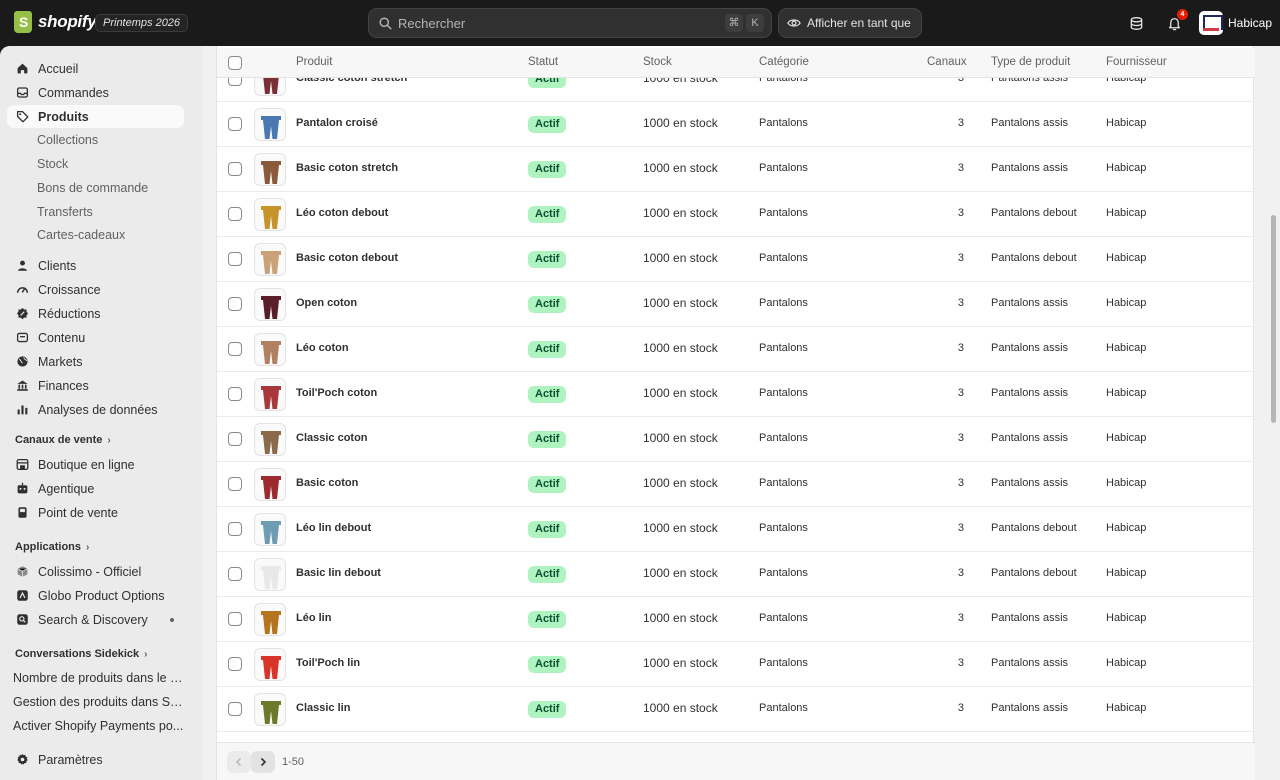  Describe the element at coordinates (313, 618) in the screenshot. I see `product-name-link: Léo lin` at that location.